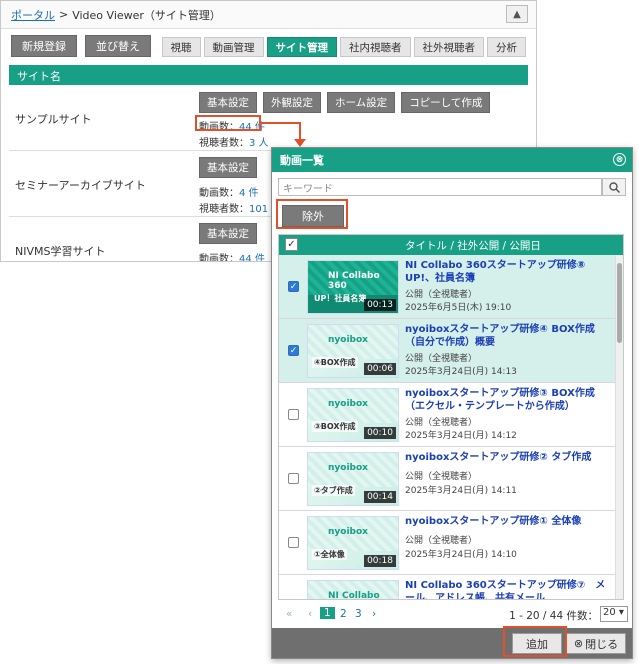  I want to click on keyword-search-input: キーワード, so click(440, 187).